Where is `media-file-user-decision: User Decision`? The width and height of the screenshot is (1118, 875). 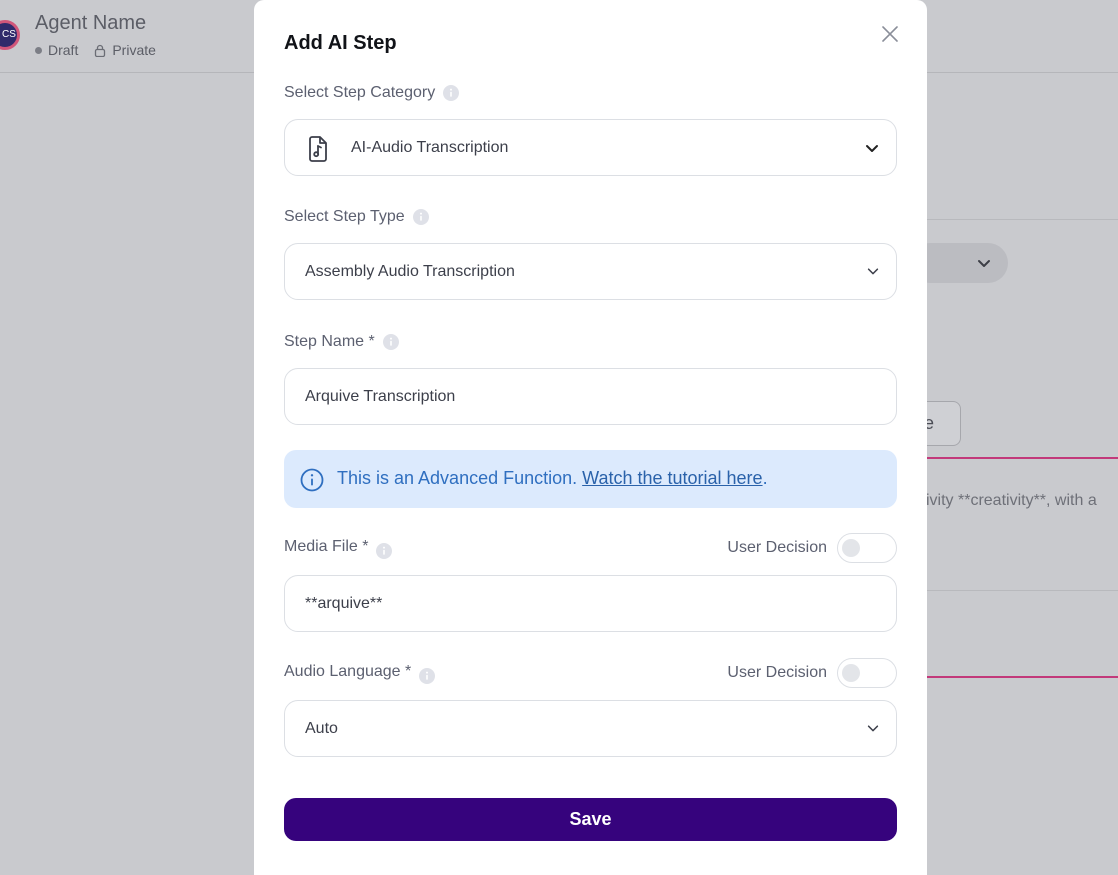
media-file-user-decision: User Decision is located at coordinates (812, 548).